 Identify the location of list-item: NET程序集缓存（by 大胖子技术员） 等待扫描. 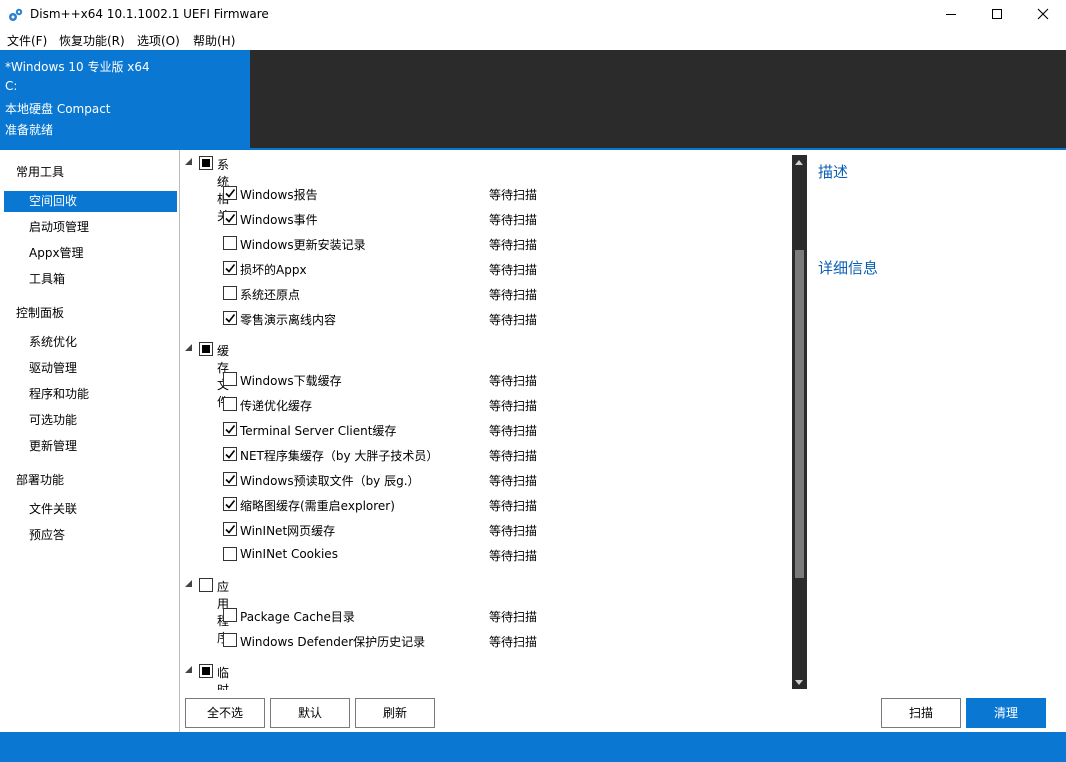
(486, 454).